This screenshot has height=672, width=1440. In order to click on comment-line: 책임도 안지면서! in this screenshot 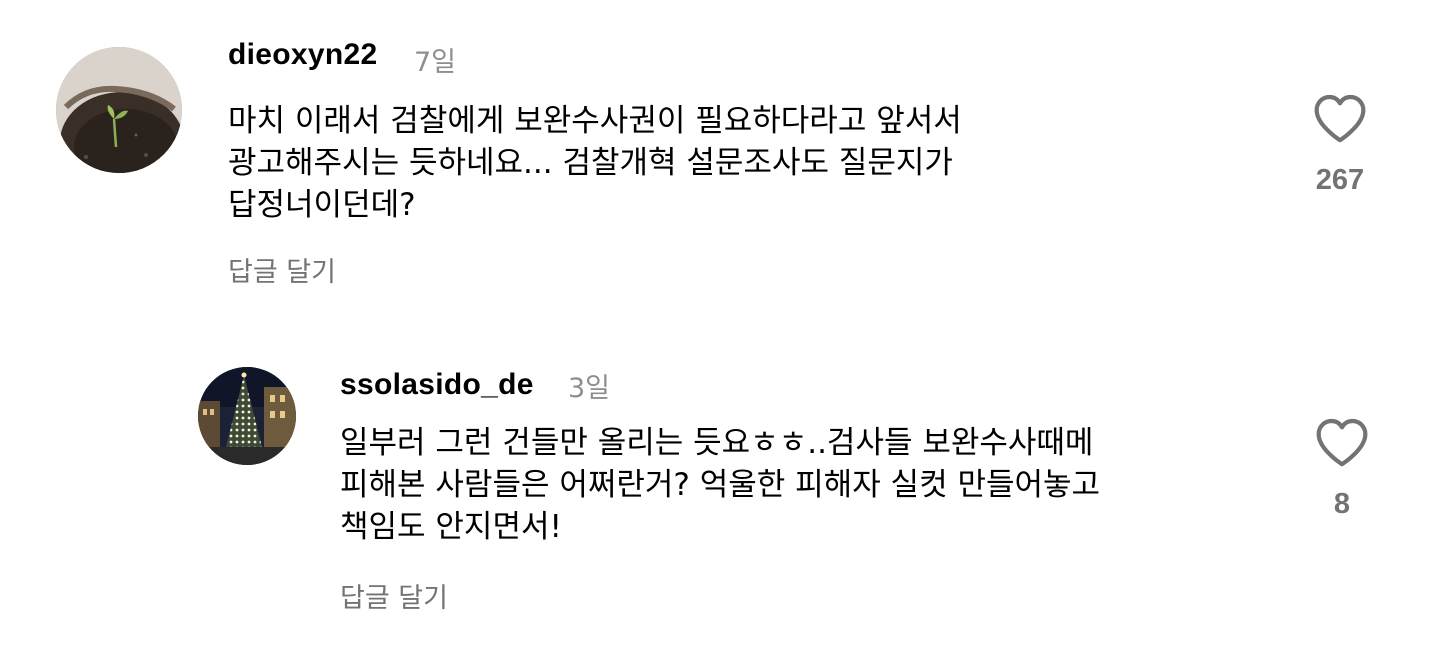, I will do `click(451, 527)`.